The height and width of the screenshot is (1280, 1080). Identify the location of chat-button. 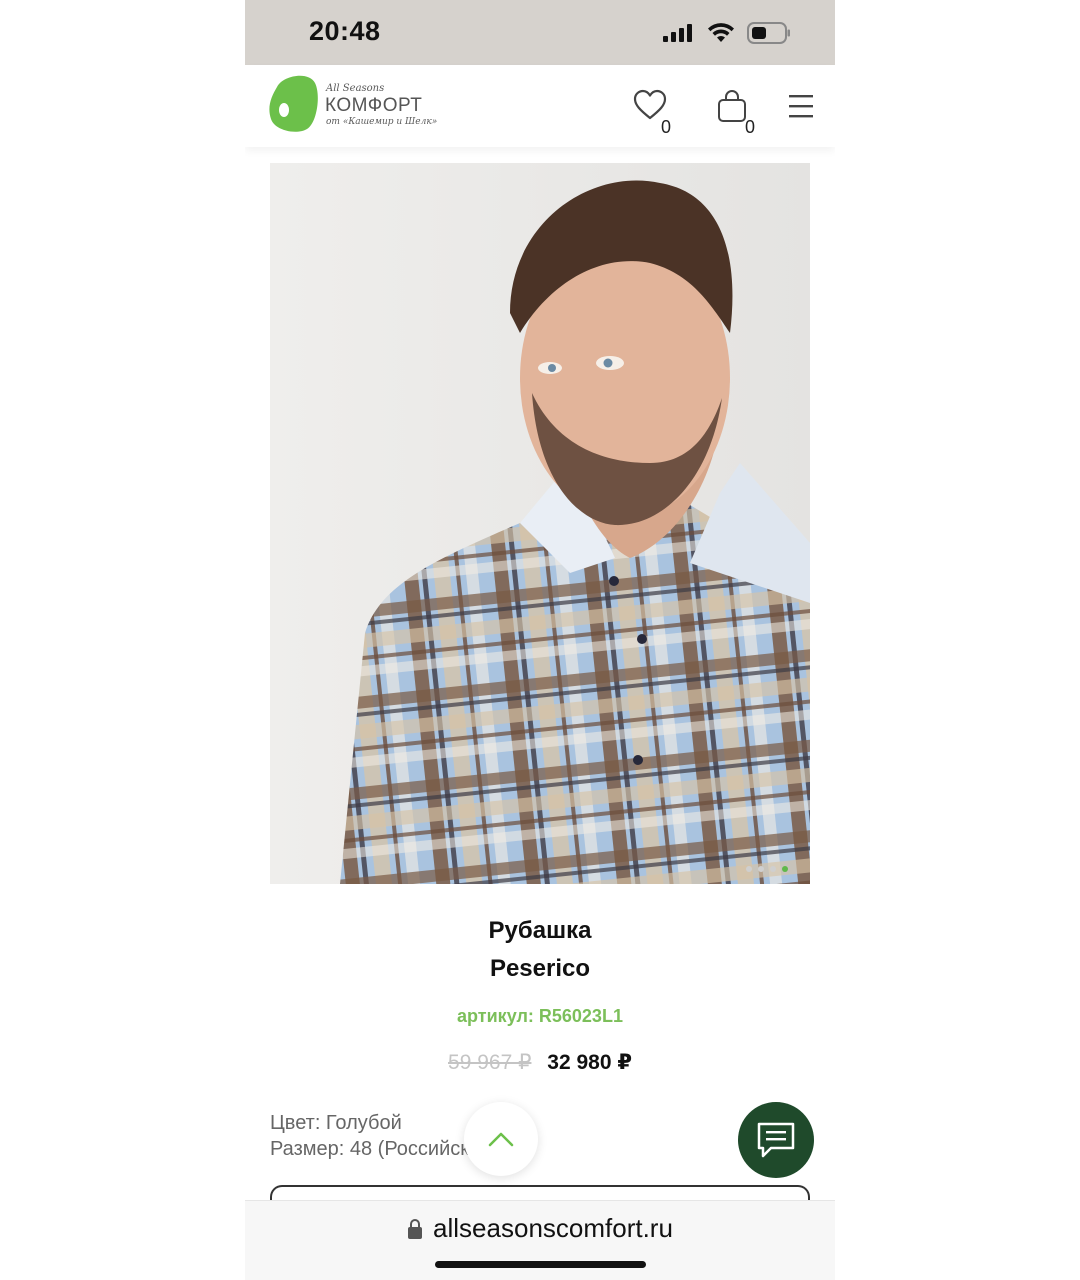
(776, 1140).